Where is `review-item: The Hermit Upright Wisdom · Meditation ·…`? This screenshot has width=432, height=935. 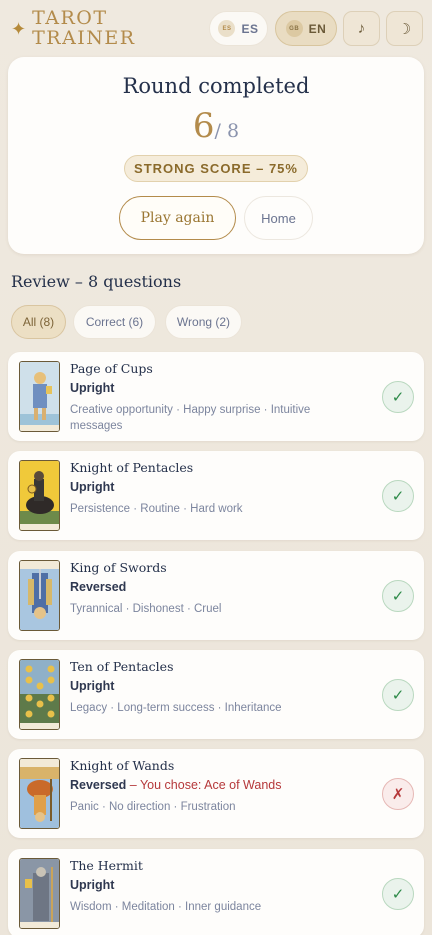 review-item: The Hermit Upright Wisdom · Meditation ·… is located at coordinates (216, 892).